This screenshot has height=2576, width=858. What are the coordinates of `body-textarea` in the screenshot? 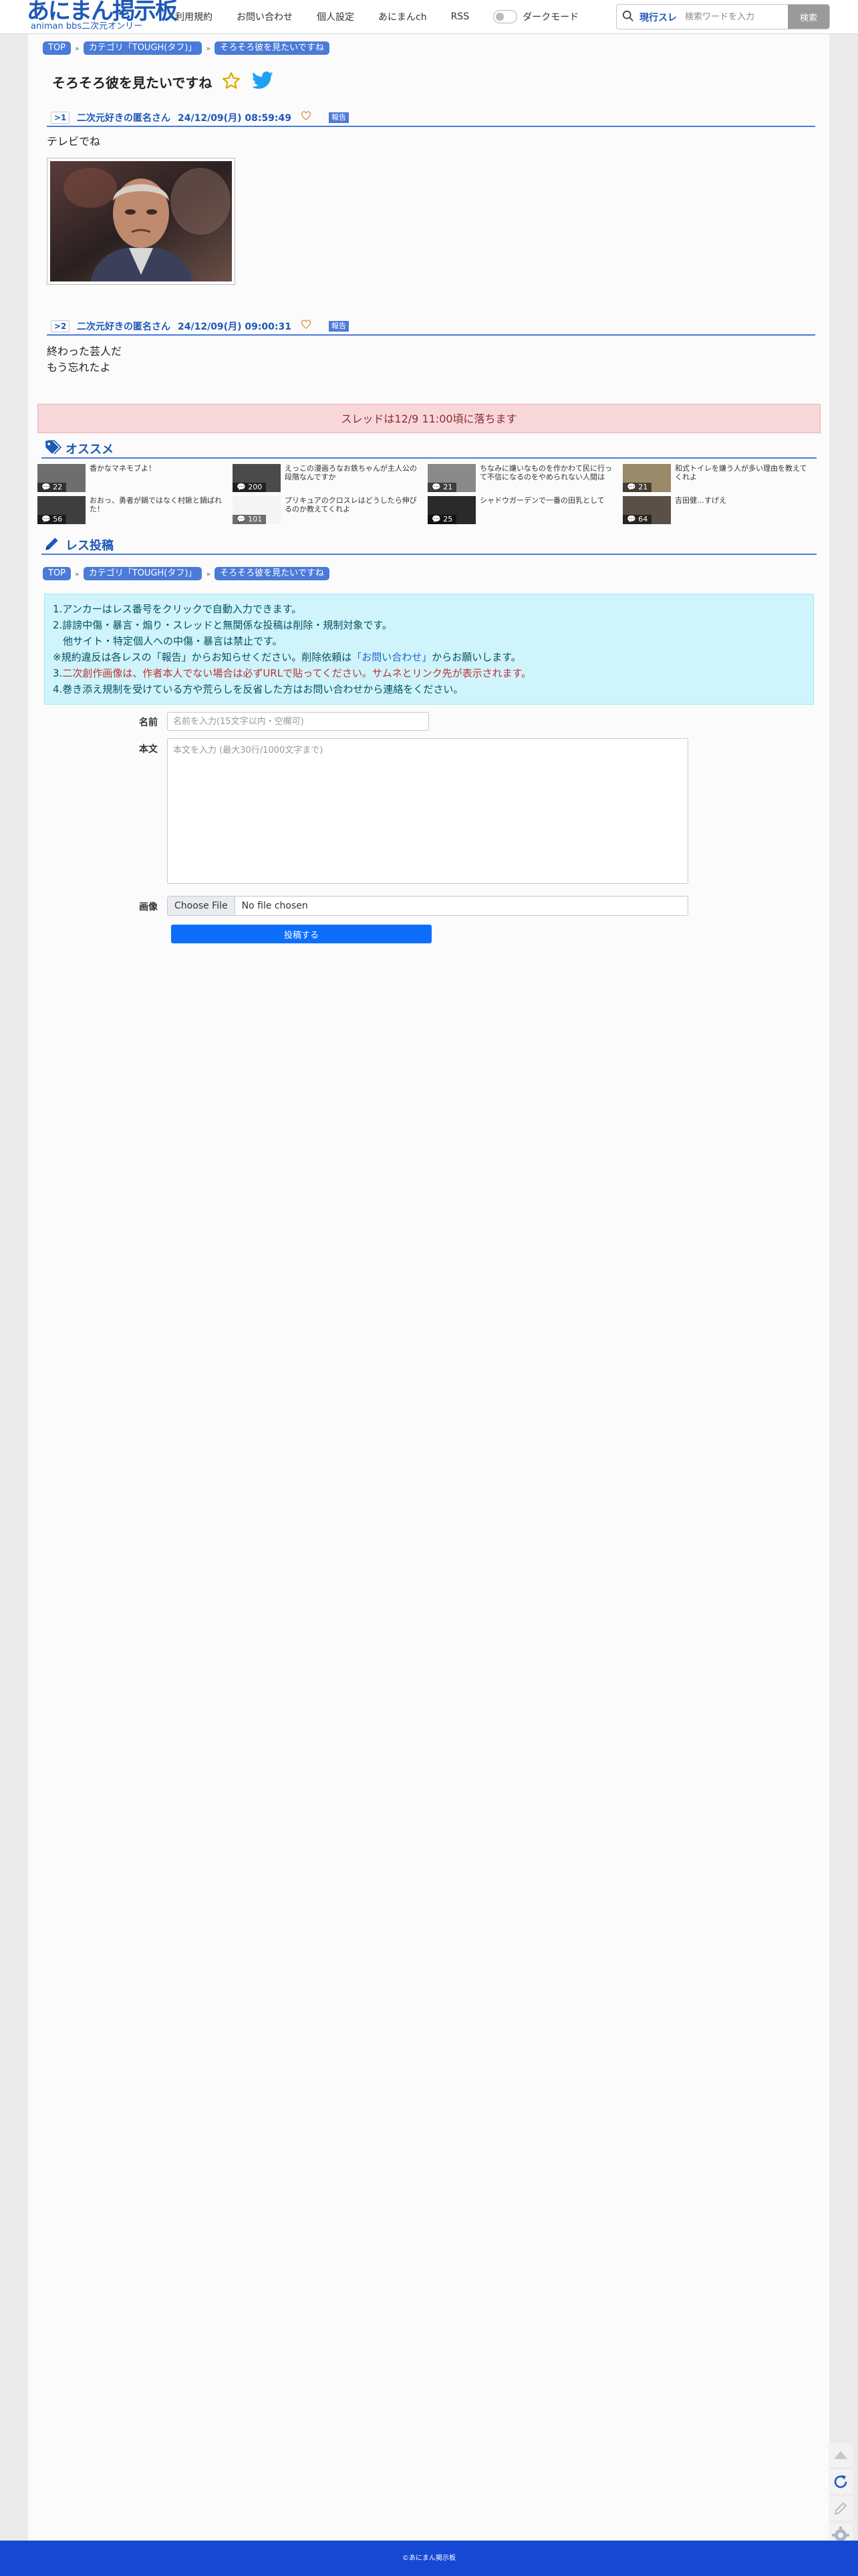 It's located at (427, 811).